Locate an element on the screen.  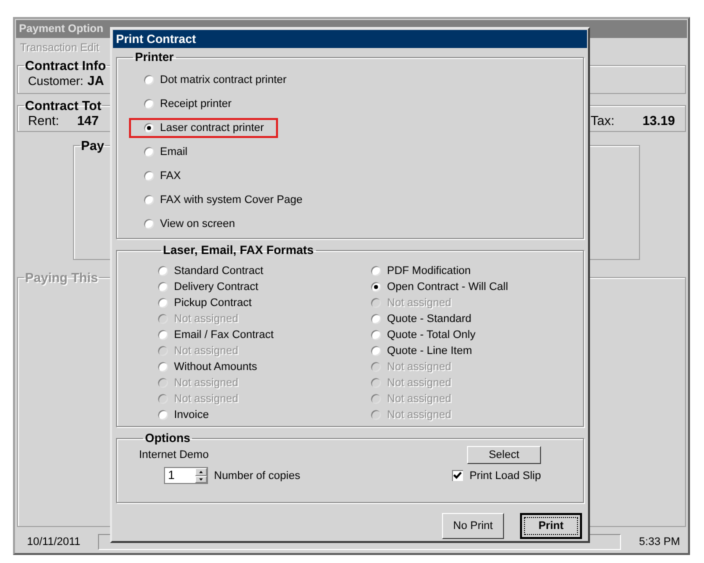
option-label: PDF Modification is located at coordinates (429, 271).